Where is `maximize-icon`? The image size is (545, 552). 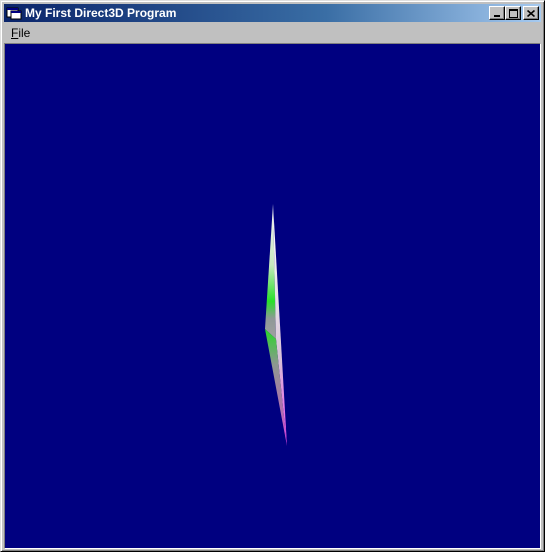 maximize-icon is located at coordinates (513, 13).